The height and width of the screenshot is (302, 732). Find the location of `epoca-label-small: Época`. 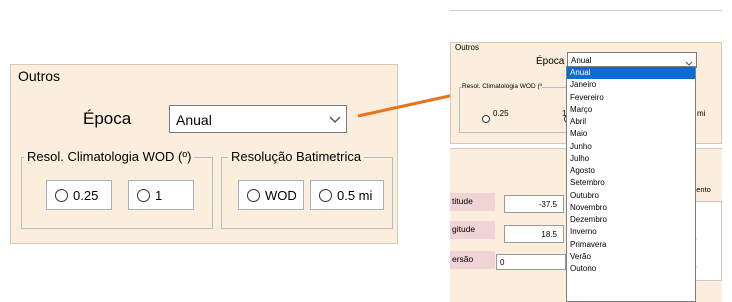

epoca-label-small: Época is located at coordinates (550, 61).